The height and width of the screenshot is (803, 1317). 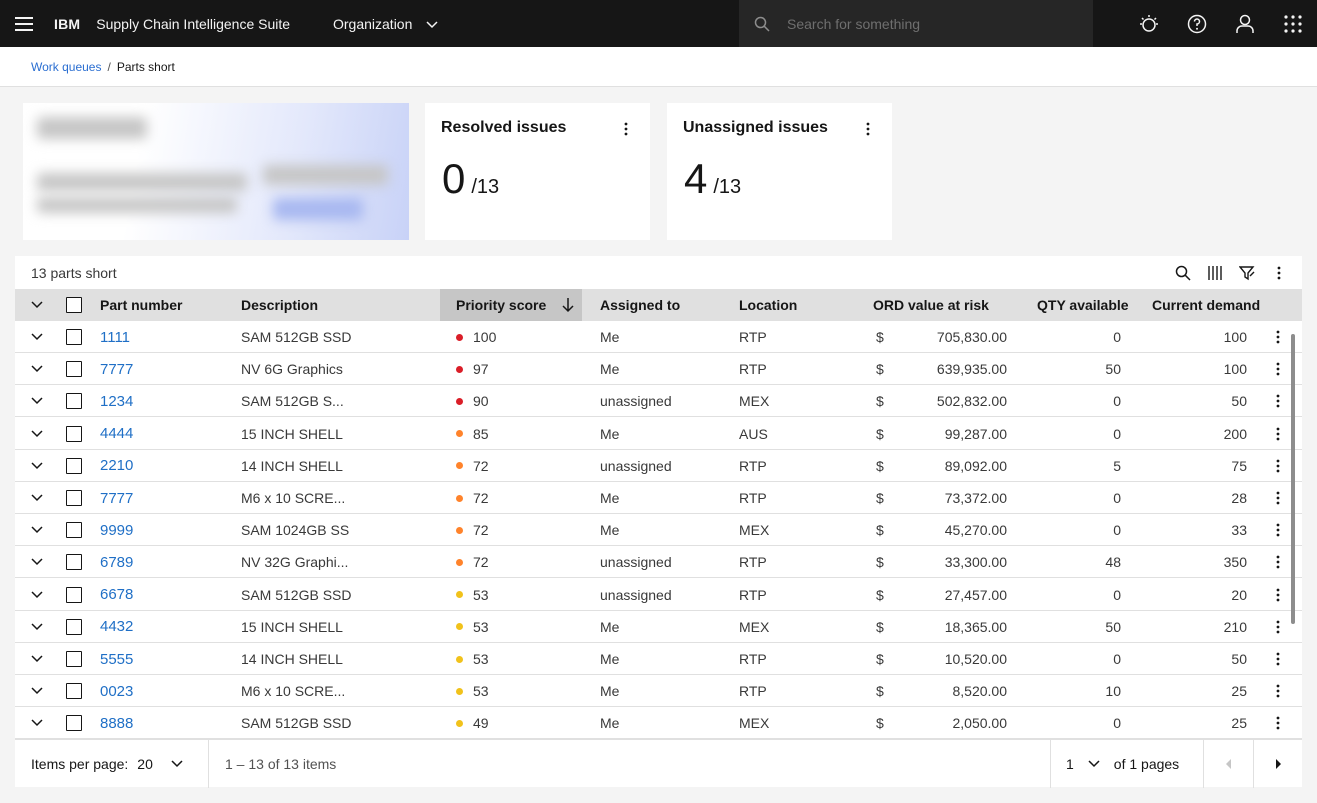 I want to click on table-scrollbar, so click(x=1293, y=479).